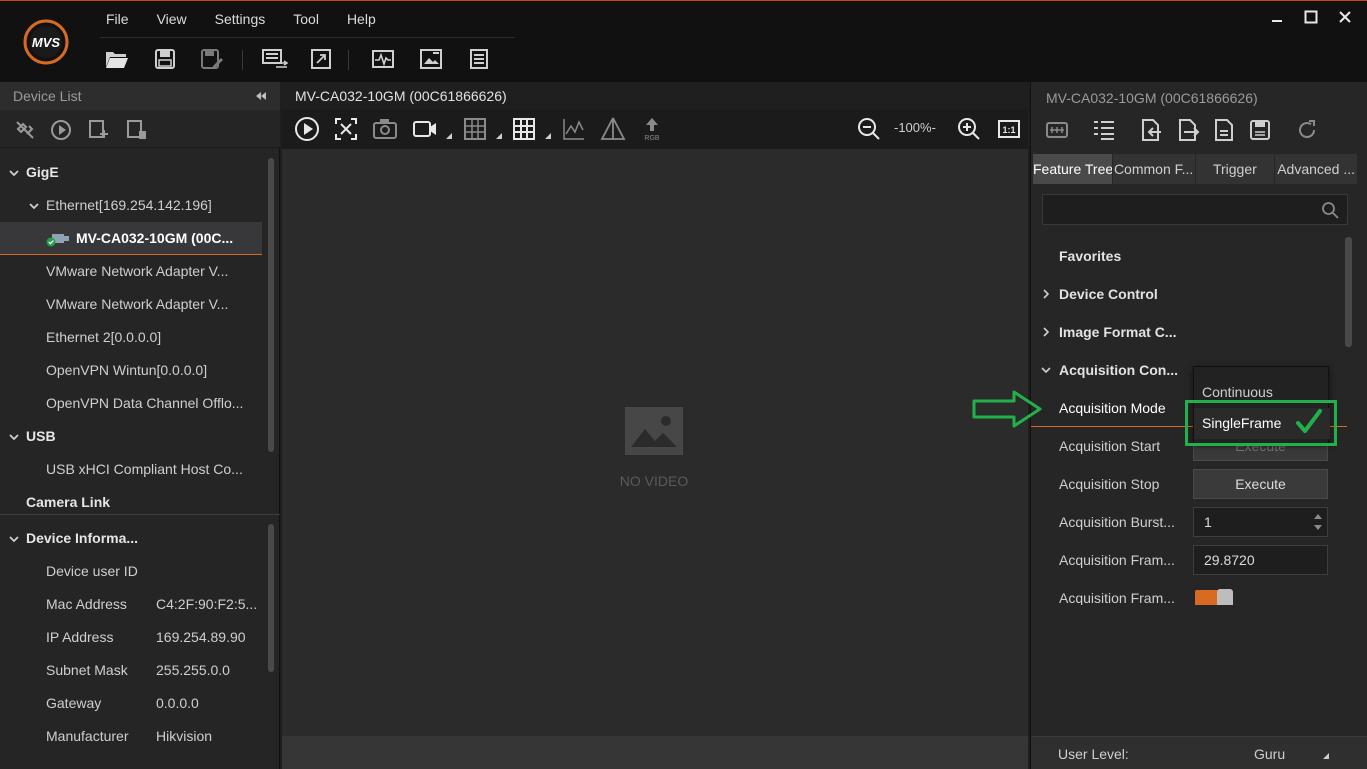 This screenshot has width=1367, height=769. I want to click on grid-dropdown-icon, so click(499, 136).